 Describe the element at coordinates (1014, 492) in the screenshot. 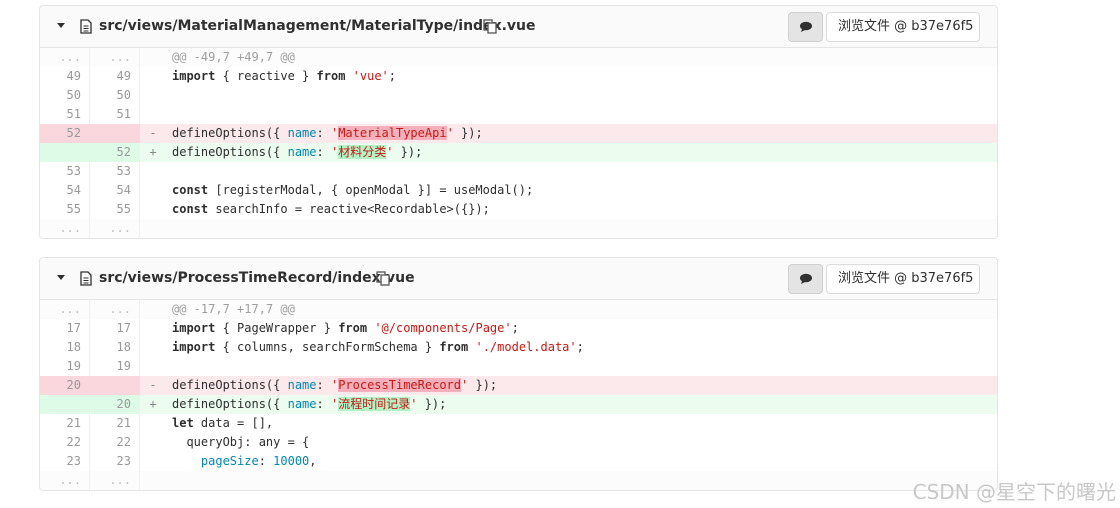

I see `watermark: CSDN @星空下的曙光` at that location.